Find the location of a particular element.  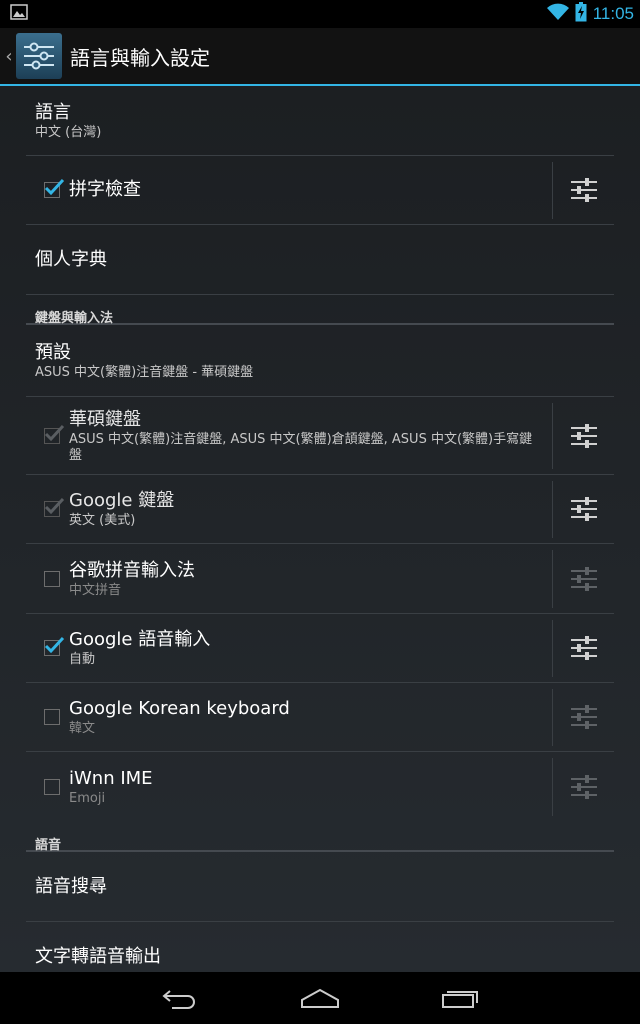

korean-settings-button is located at coordinates (583, 717).